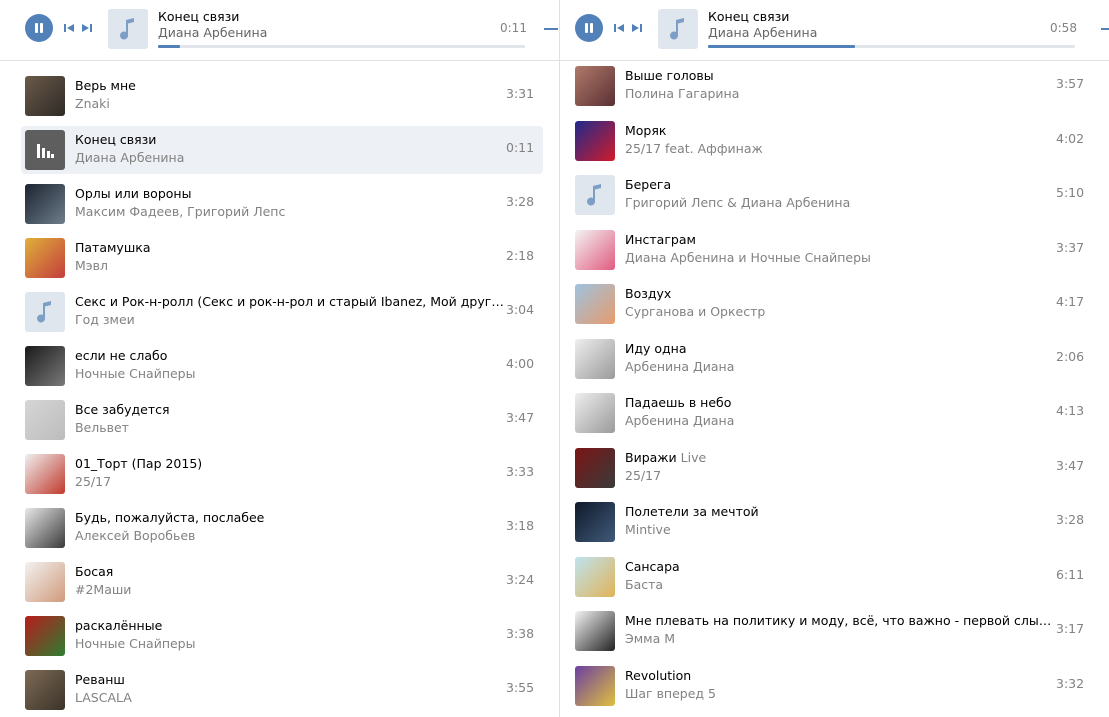 The width and height of the screenshot is (1109, 717). What do you see at coordinates (652, 566) in the screenshot?
I see `track-title: Сансара` at bounding box center [652, 566].